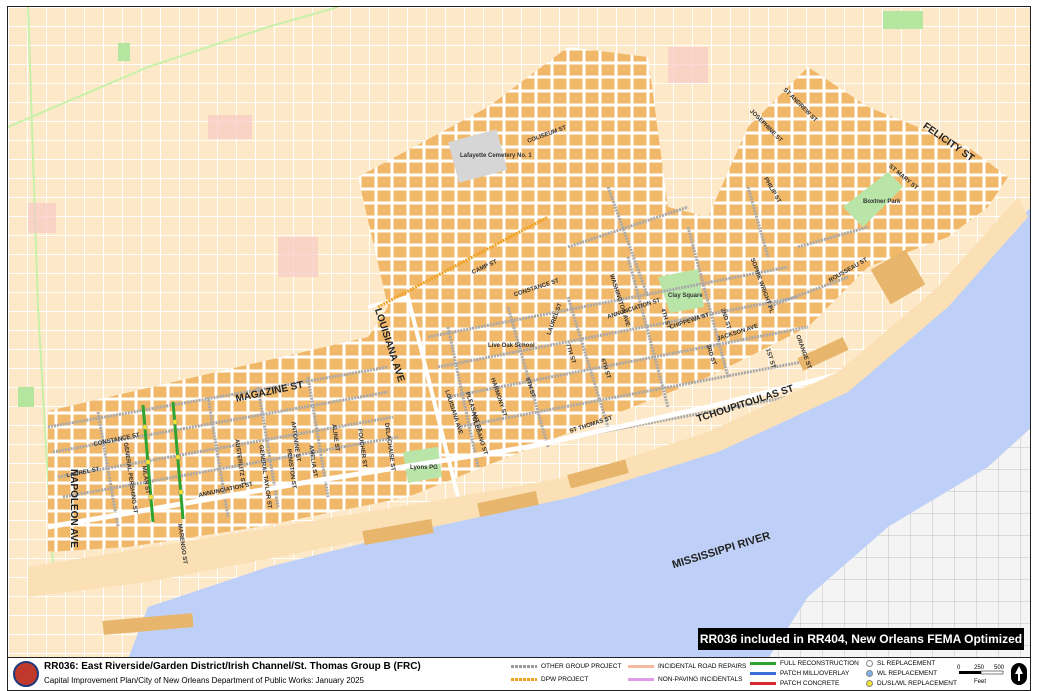 This screenshot has height=691, width=1040. What do you see at coordinates (1019, 674) in the screenshot?
I see `north-arrow-icon` at bounding box center [1019, 674].